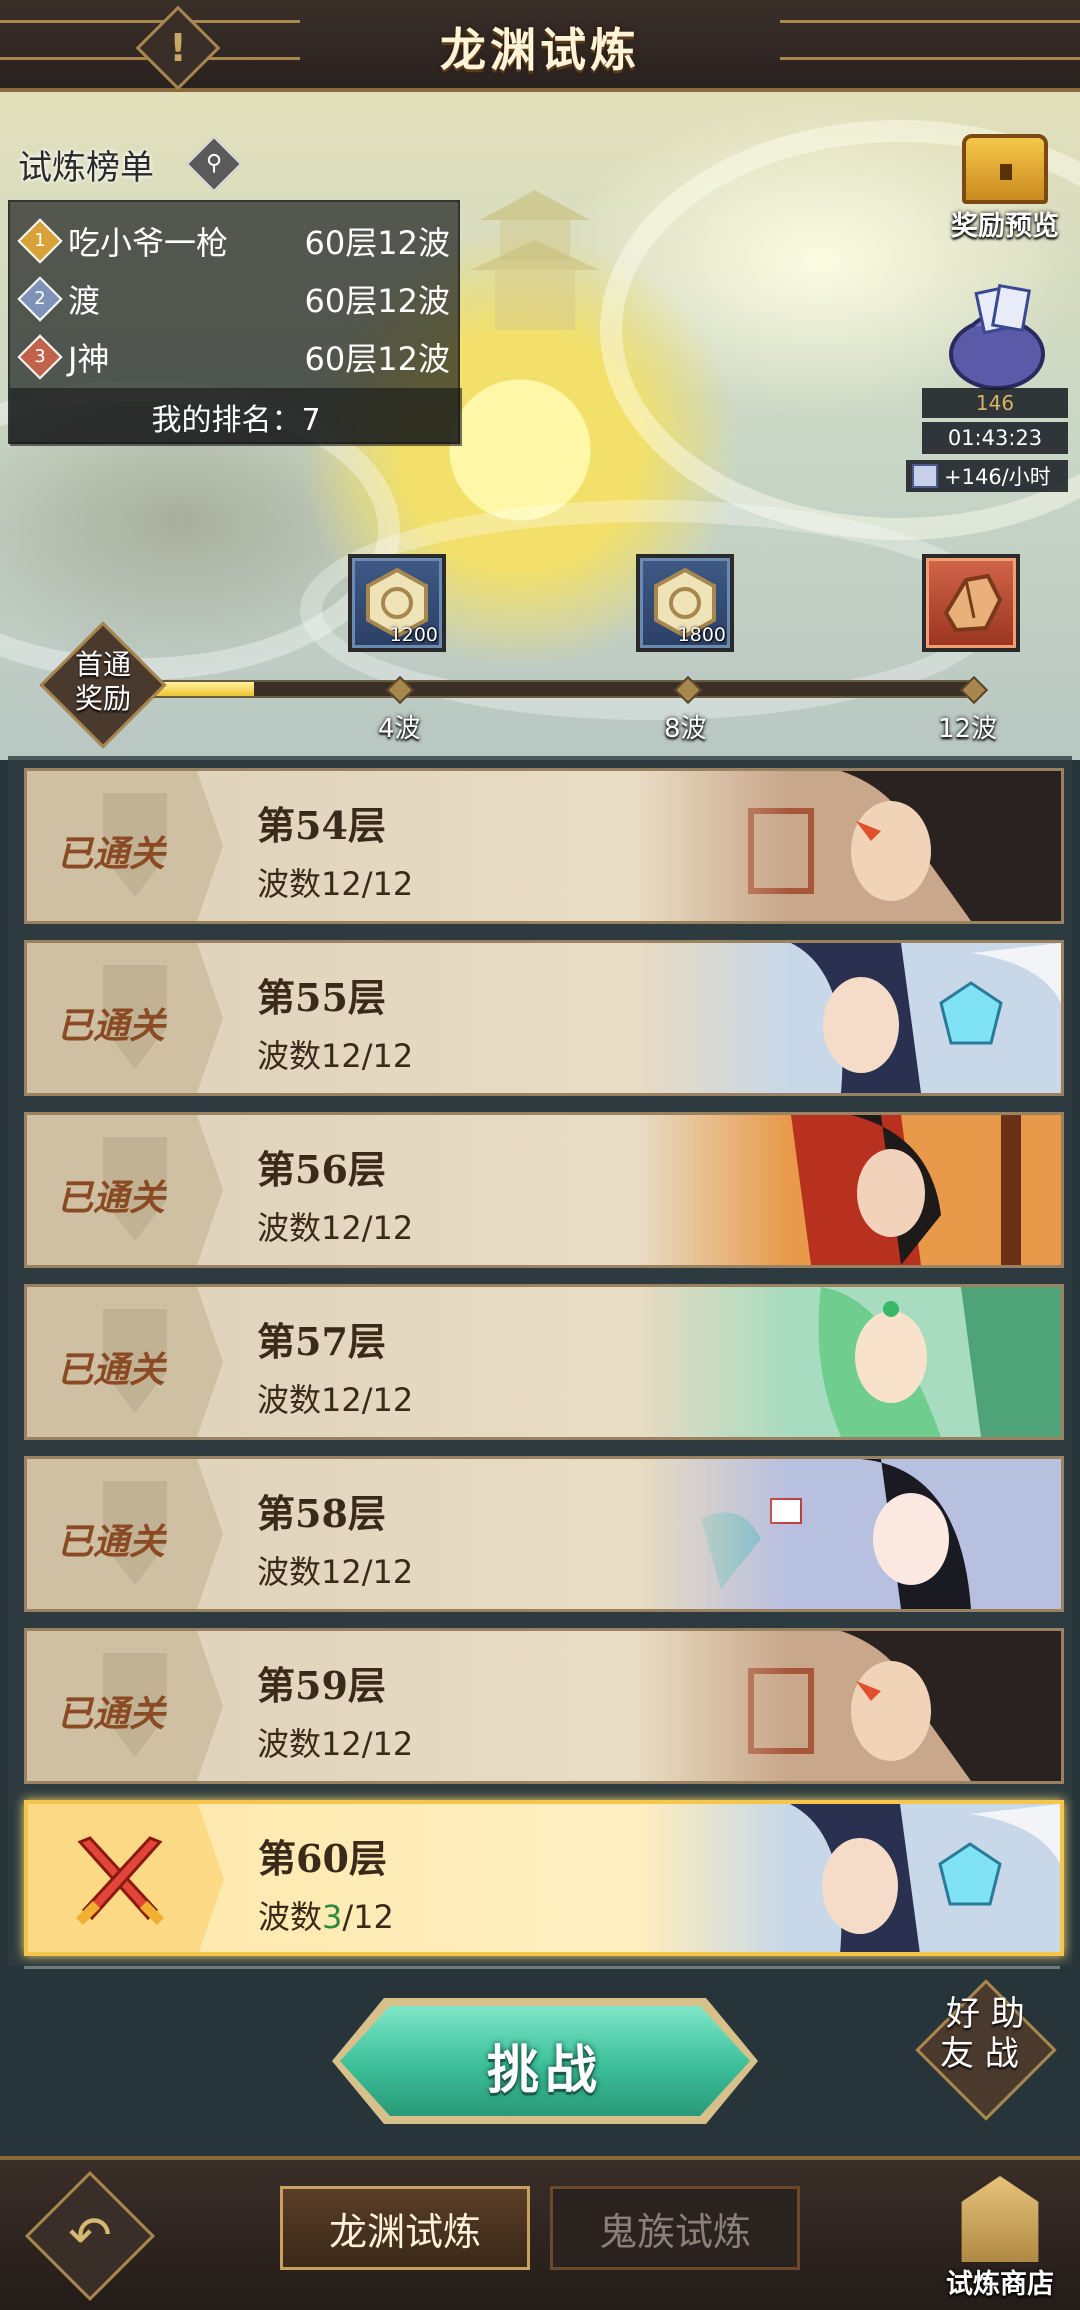  Describe the element at coordinates (321, 997) in the screenshot. I see `level-name: 第55层` at that location.